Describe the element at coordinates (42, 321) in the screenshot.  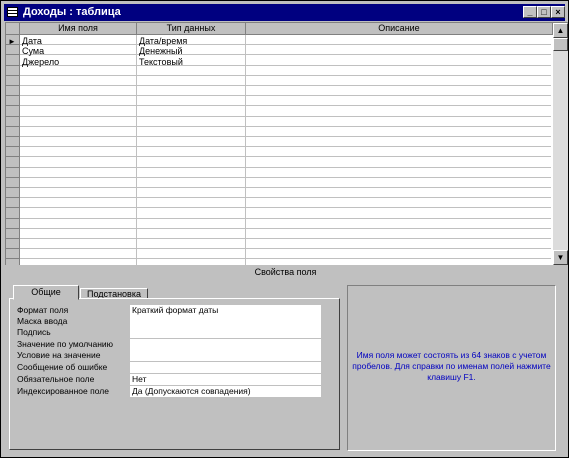
I see `property-label: Маска ввода` at that location.